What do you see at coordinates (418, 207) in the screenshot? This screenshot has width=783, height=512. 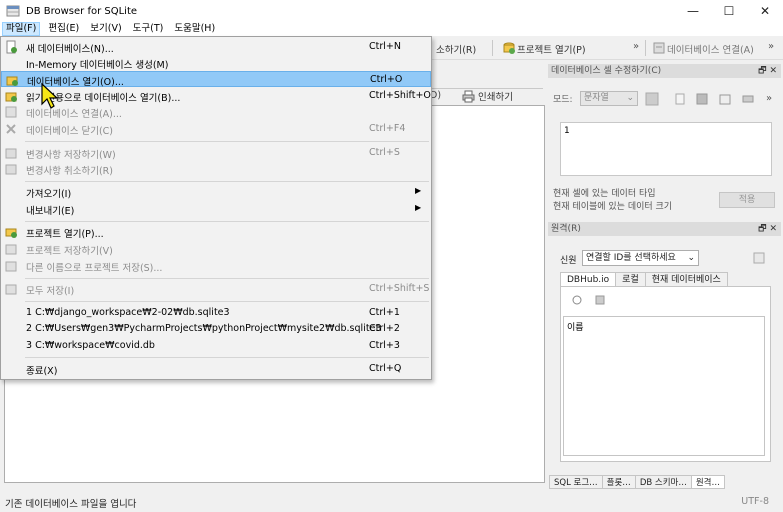 I see `submenu-arrow-icon: ▶` at bounding box center [418, 207].